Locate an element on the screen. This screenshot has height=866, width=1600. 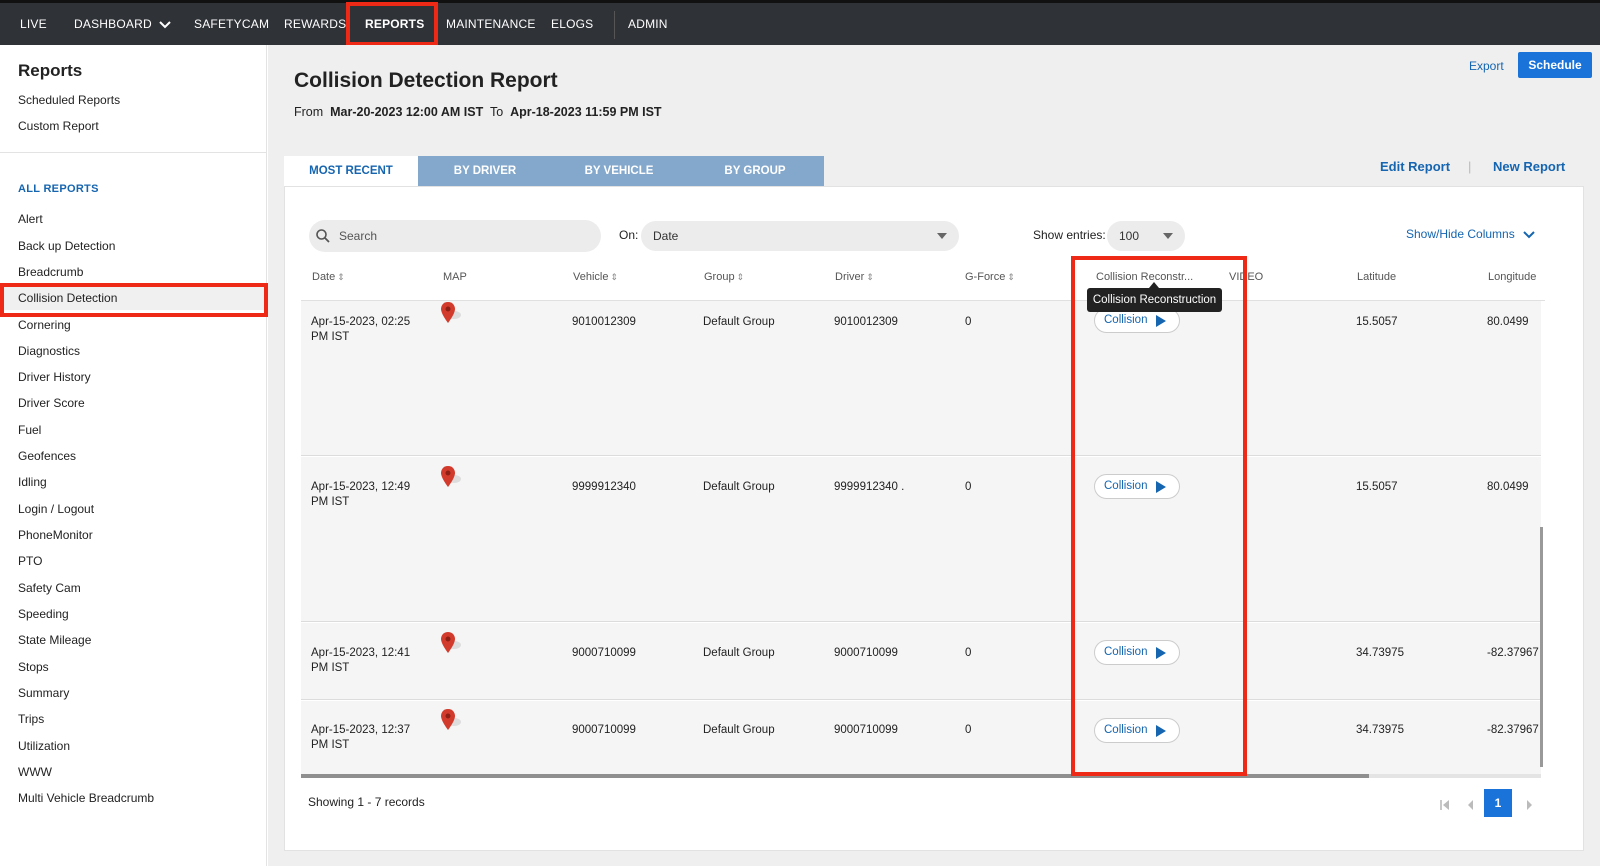
row-driver: 9010012309 is located at coordinates (866, 322).